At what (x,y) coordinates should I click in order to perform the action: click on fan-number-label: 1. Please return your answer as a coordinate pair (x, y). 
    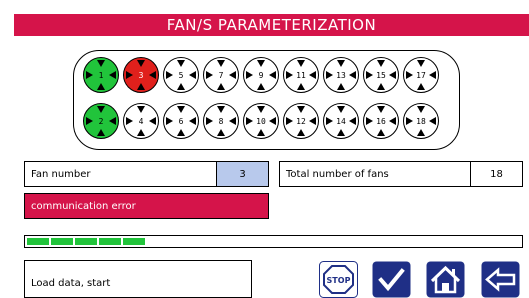
    Looking at the image, I should click on (101, 75).